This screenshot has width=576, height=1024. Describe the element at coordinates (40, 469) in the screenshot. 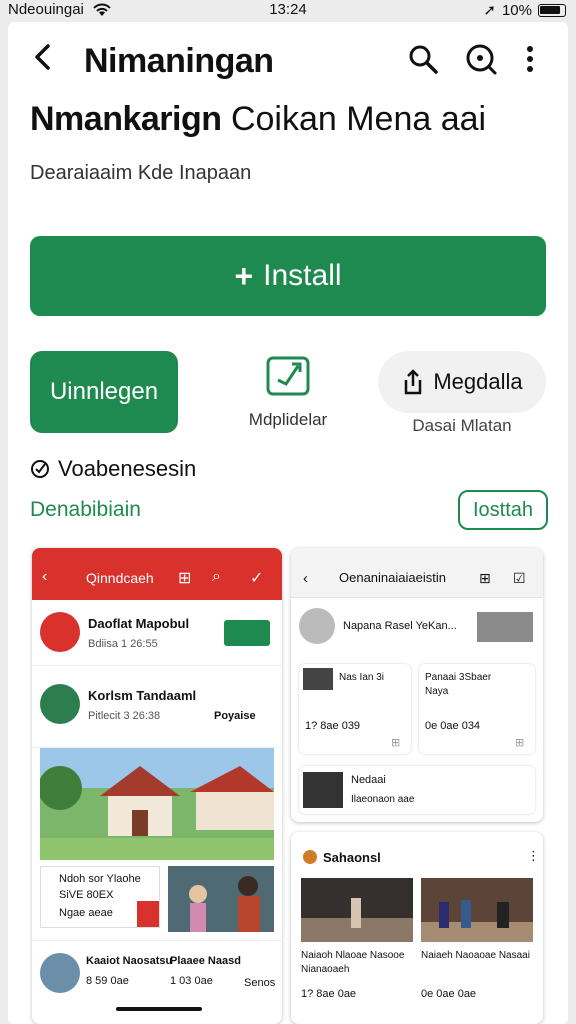

I see `check-circle-icon` at that location.